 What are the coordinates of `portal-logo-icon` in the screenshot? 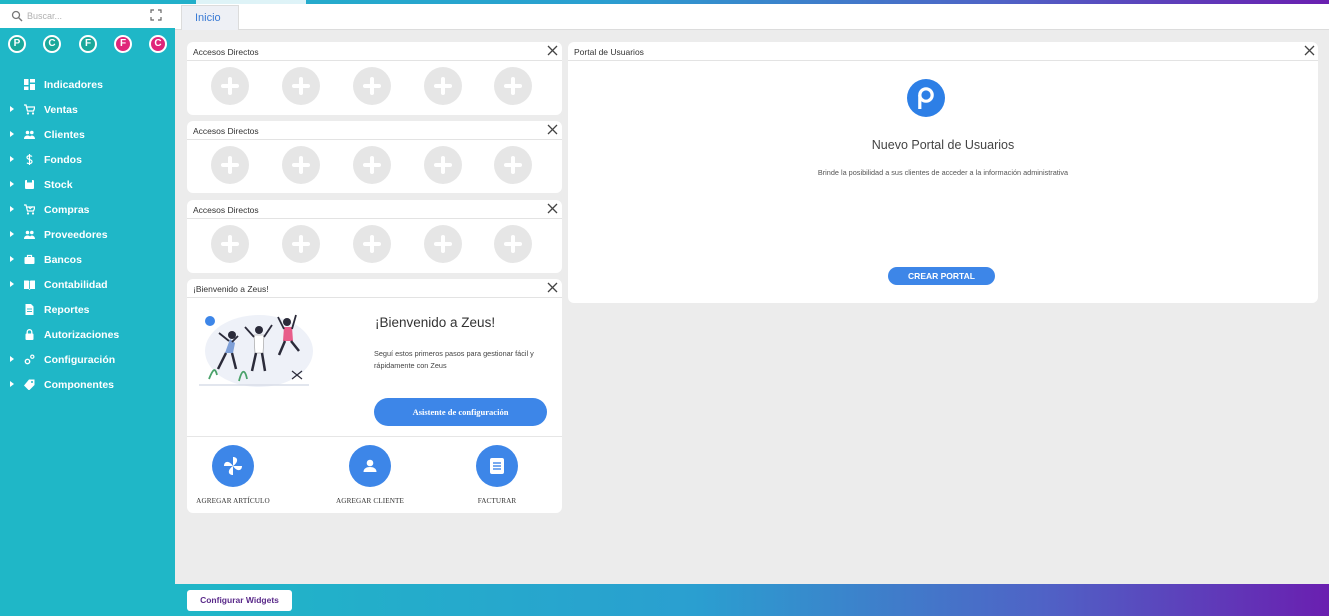 It's located at (926, 98).